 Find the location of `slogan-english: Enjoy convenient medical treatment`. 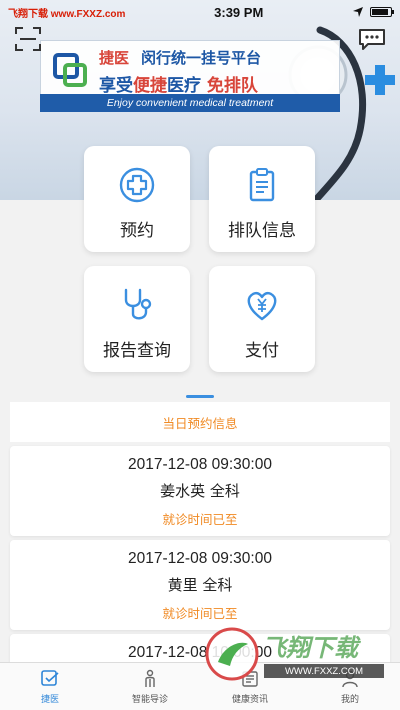

slogan-english: Enjoy convenient medical treatment is located at coordinates (190, 103).